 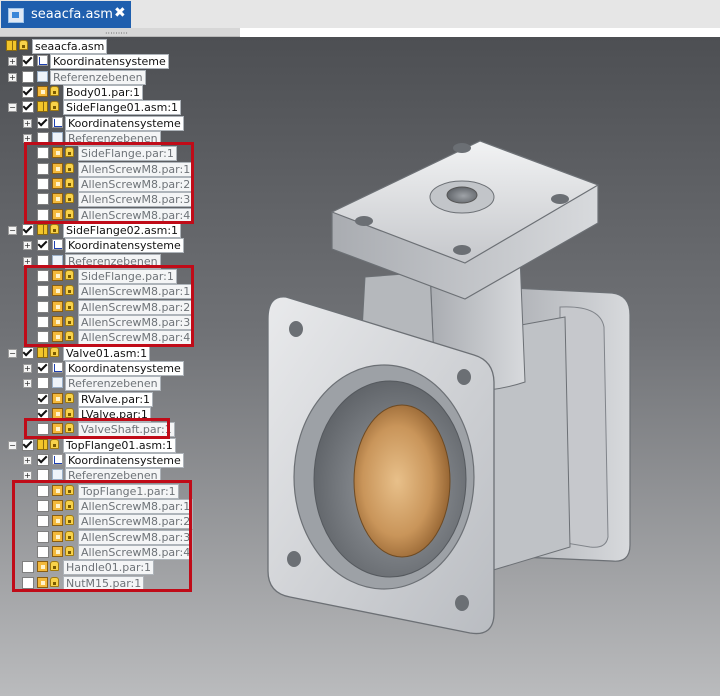 I want to click on tree-item-label: Valve01.asm:1, so click(x=107, y=353).